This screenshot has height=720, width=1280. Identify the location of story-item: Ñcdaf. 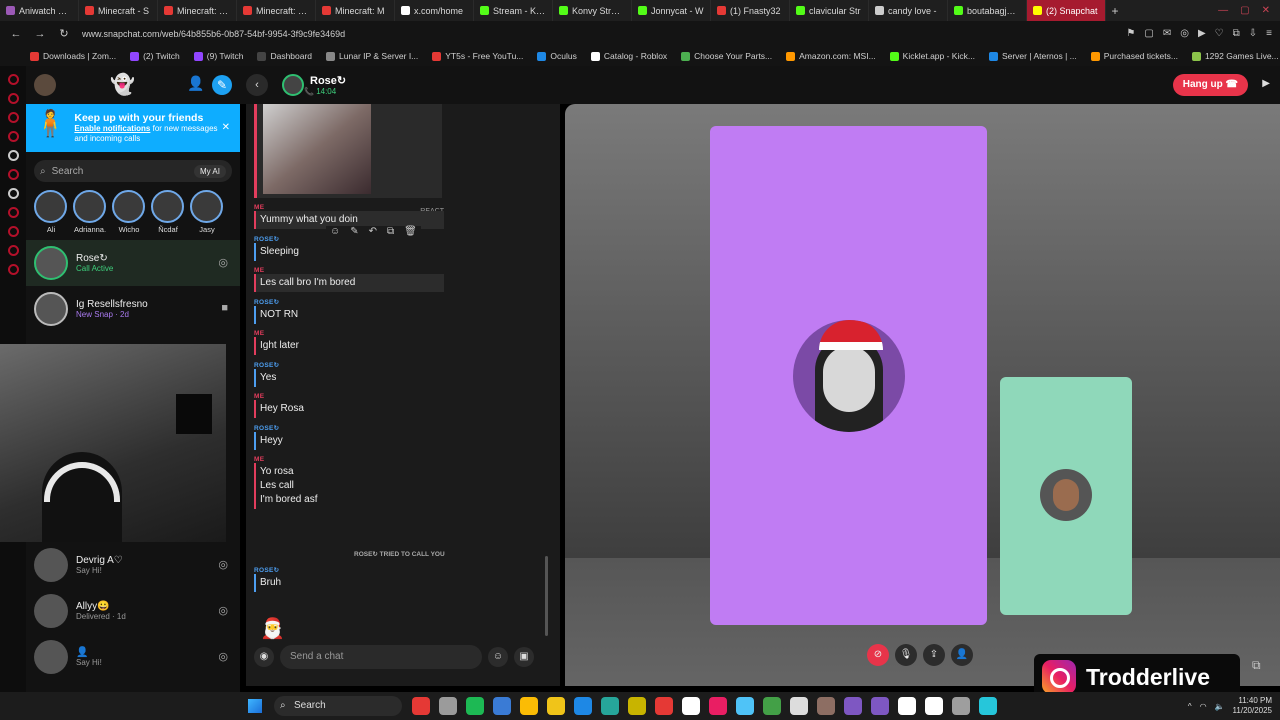
(168, 215).